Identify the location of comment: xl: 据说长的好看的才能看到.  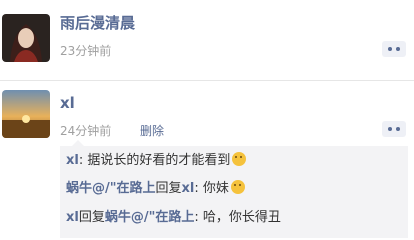
(156, 161).